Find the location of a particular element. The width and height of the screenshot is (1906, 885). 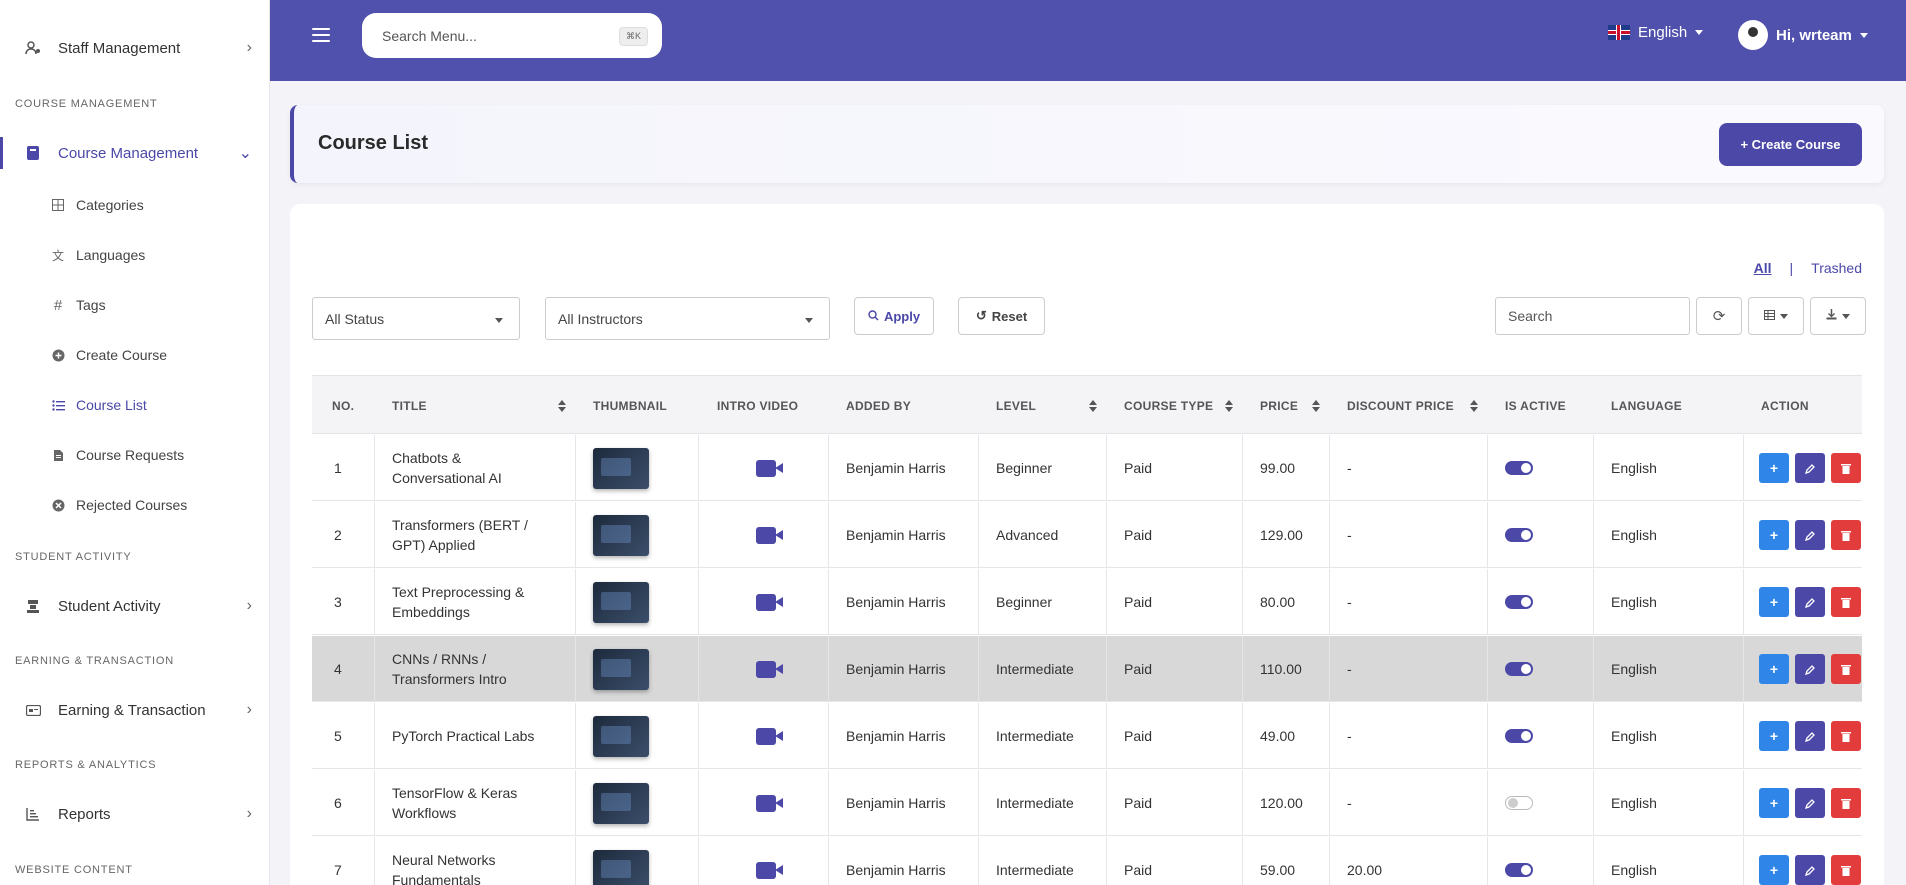

apply-button: Apply is located at coordinates (894, 316).